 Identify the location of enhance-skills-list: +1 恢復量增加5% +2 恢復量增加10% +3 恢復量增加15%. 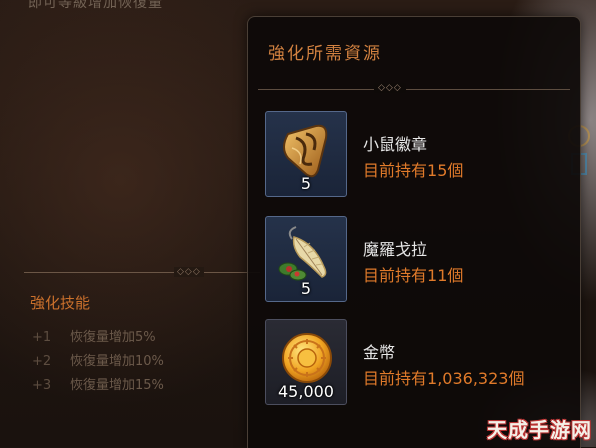
(98, 362).